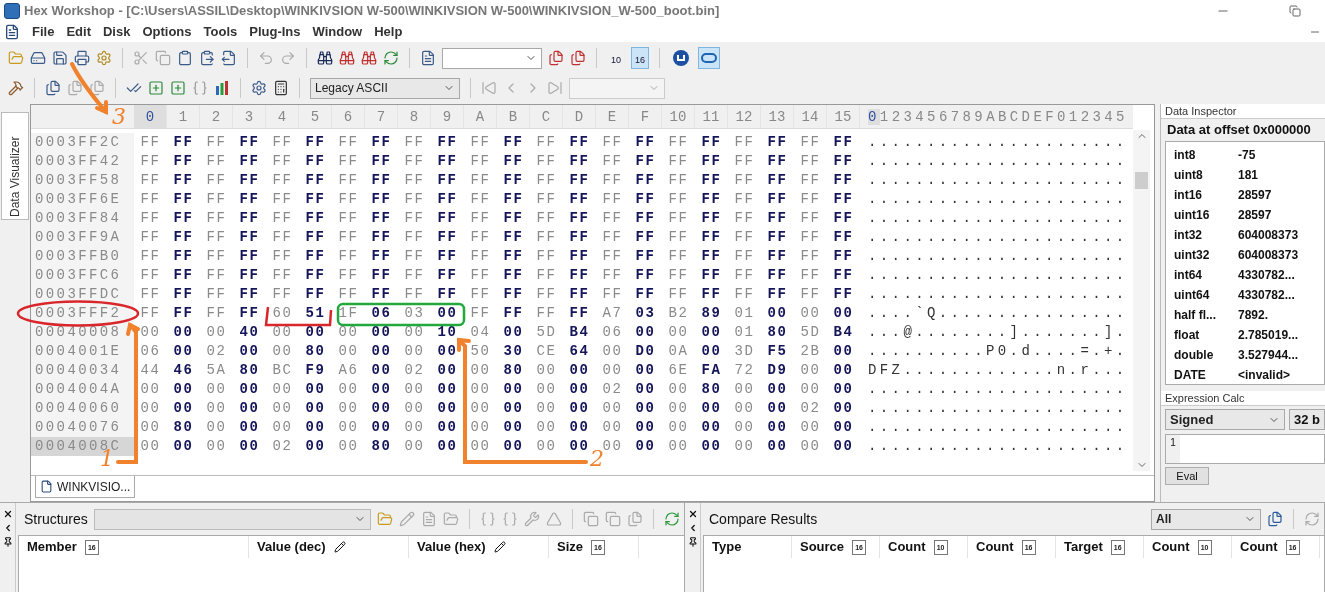 The height and width of the screenshot is (592, 1325). What do you see at coordinates (556, 58) in the screenshot?
I see `previous-bookmark-icon` at bounding box center [556, 58].